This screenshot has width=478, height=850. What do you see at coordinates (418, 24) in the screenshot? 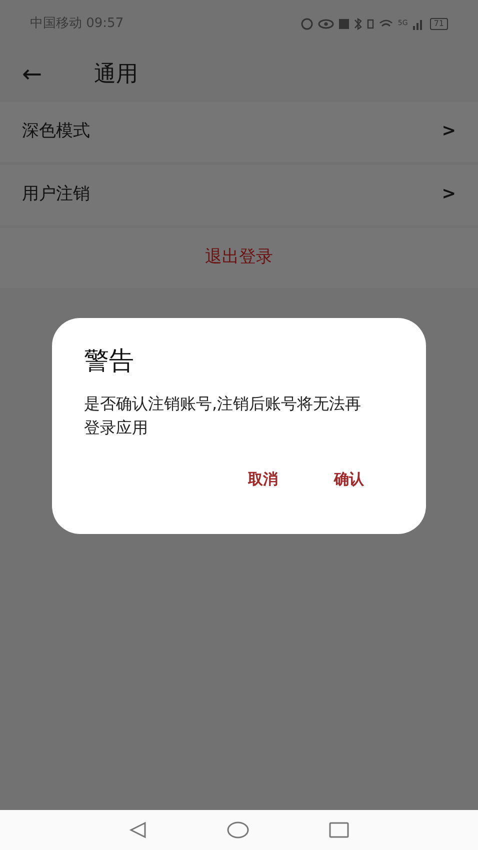
I see `signal-icon` at bounding box center [418, 24].